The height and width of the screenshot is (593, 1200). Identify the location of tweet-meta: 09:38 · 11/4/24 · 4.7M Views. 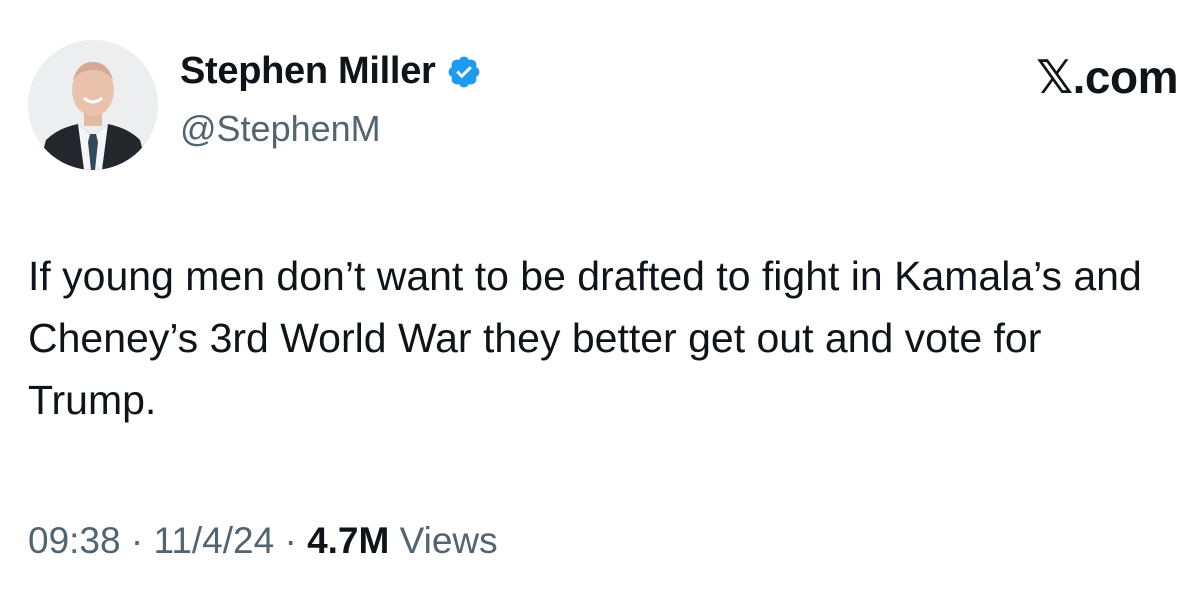
(263, 541).